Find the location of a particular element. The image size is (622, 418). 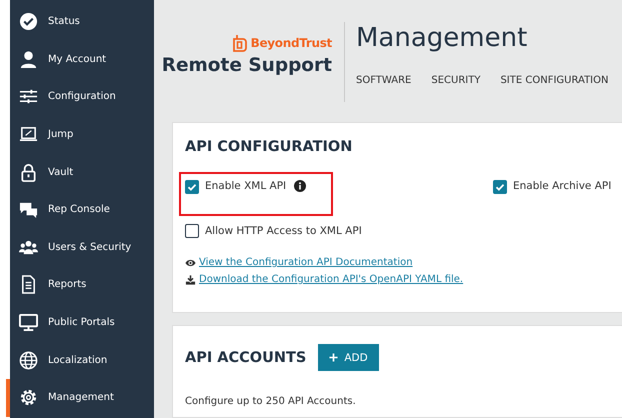

nav-tab: SECURITY is located at coordinates (455, 80).